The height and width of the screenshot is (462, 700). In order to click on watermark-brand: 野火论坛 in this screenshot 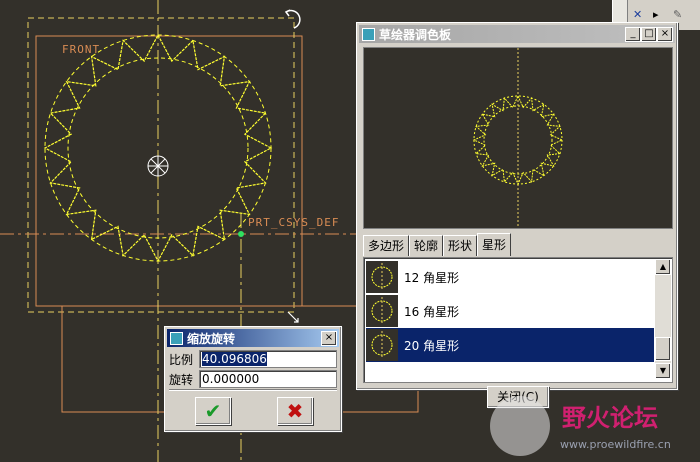, I will do `click(610, 418)`.